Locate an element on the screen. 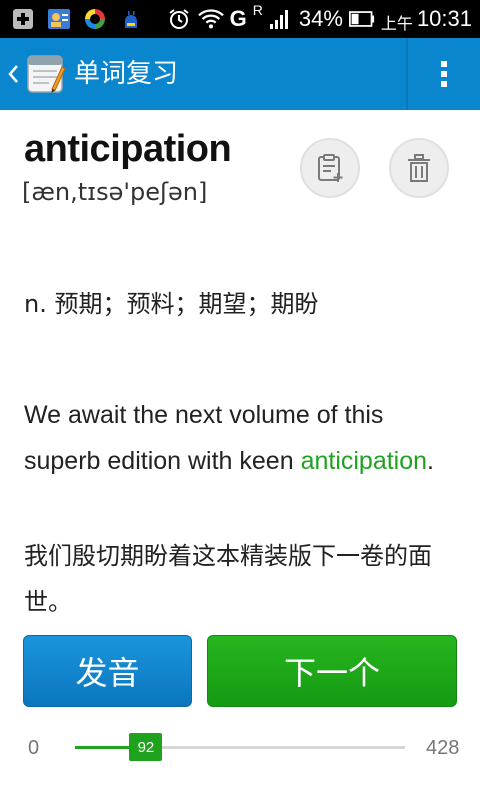 Image resolution: width=480 pixels, height=800 pixels. overflow-menu-icon is located at coordinates (444, 74).